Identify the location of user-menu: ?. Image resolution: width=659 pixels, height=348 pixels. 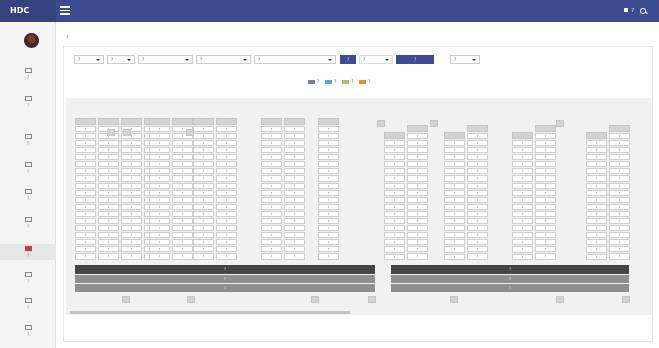
(629, 11).